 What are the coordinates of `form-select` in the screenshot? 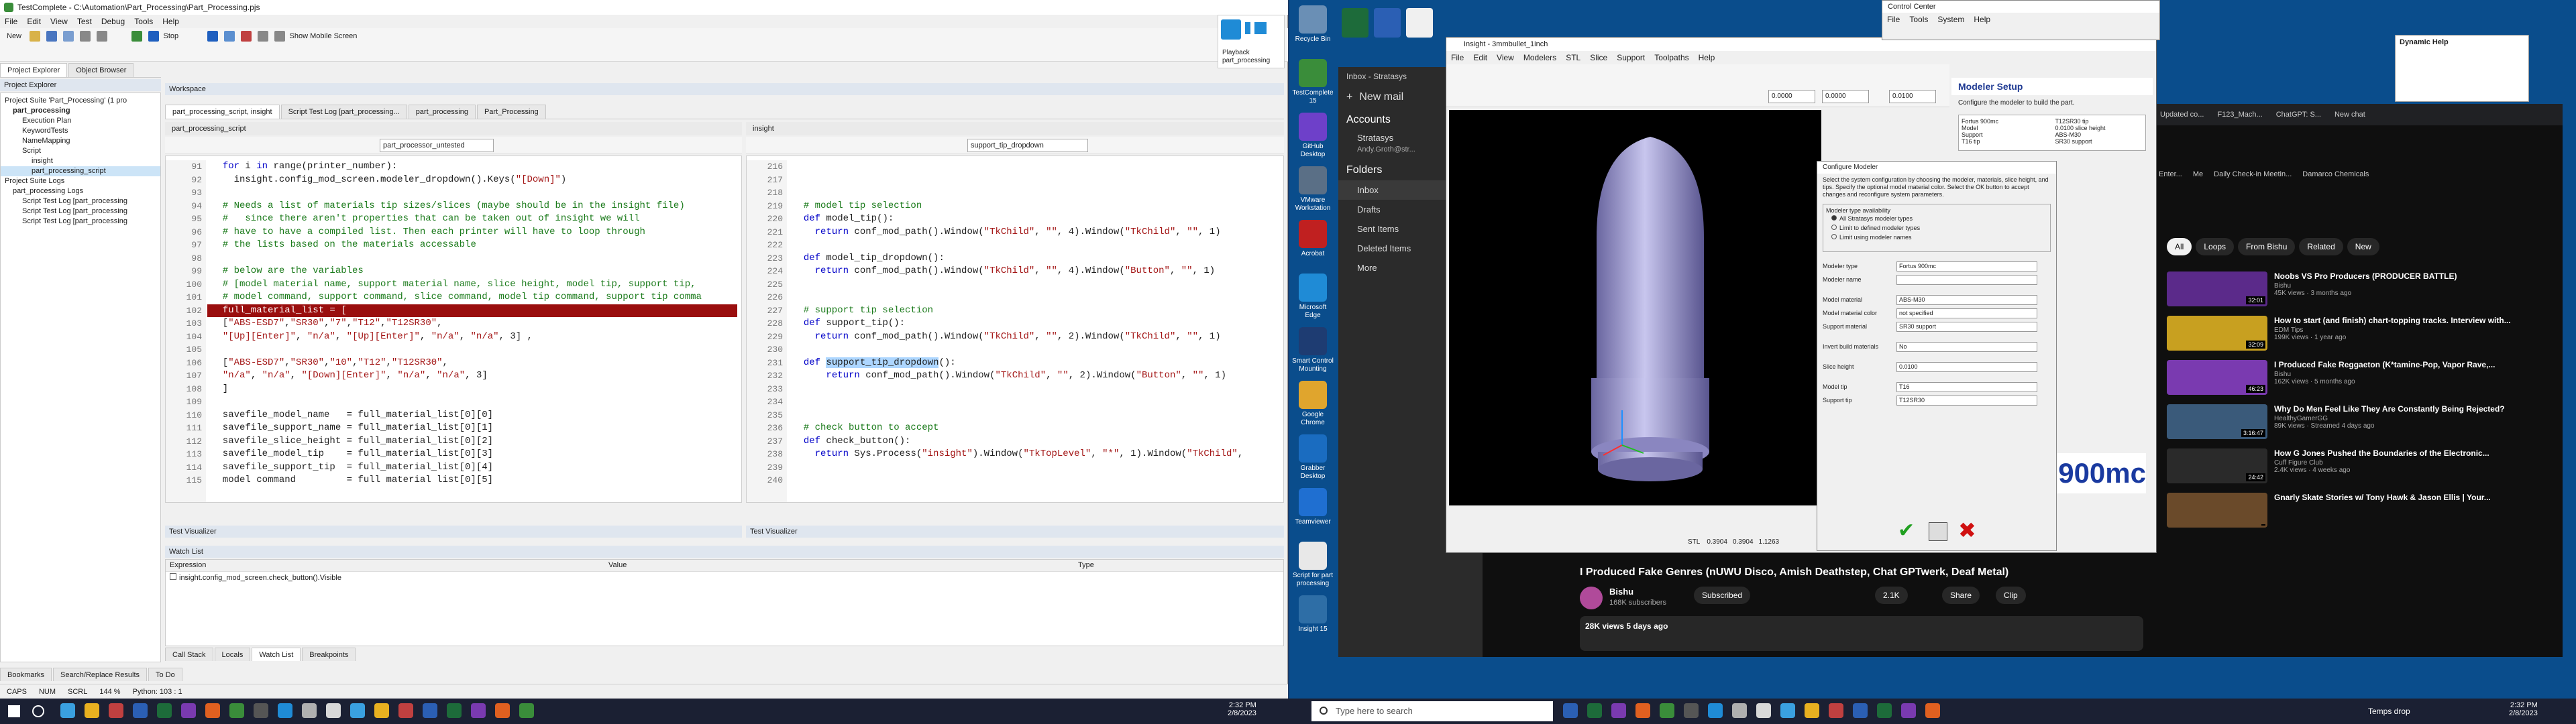 It's located at (1966, 280).